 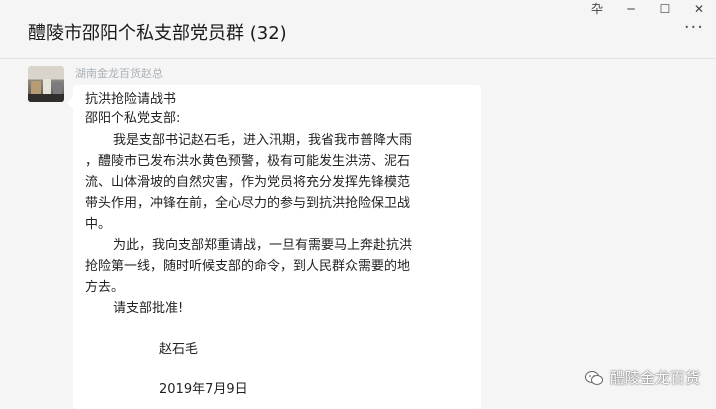 What do you see at coordinates (665, 10) in the screenshot?
I see `maximize-button: ☐` at bounding box center [665, 10].